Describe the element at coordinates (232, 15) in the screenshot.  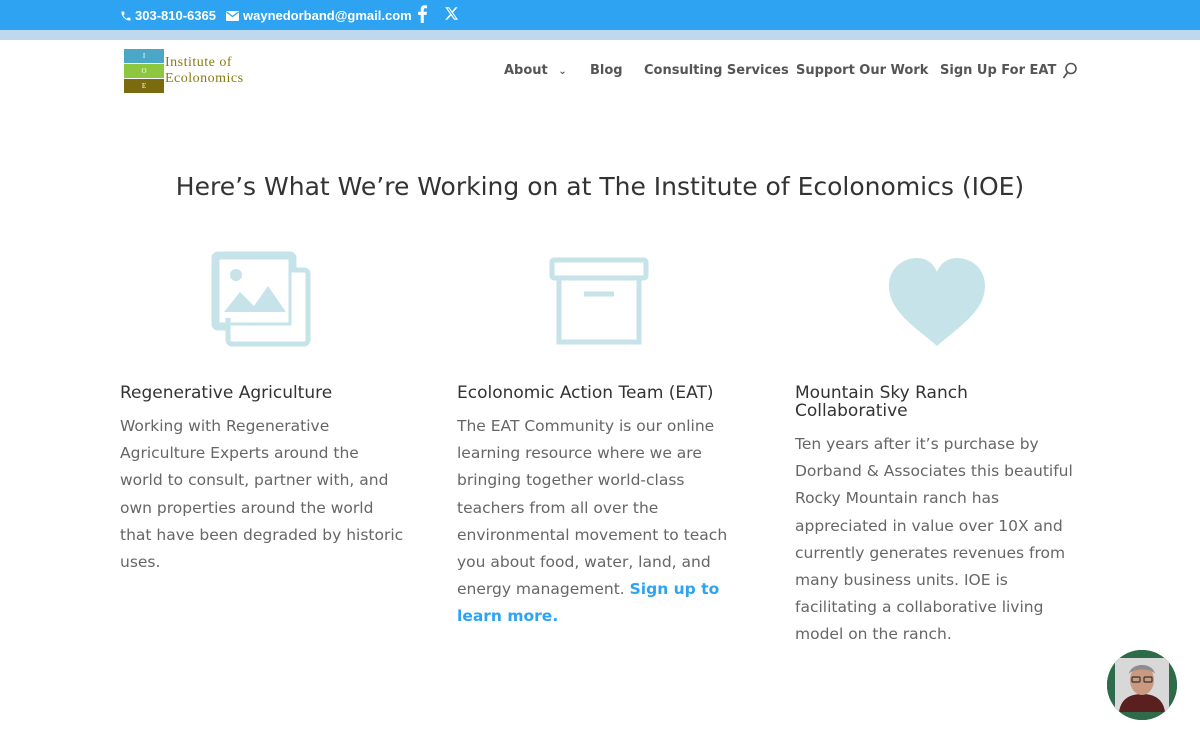
I see `mail-icon` at that location.